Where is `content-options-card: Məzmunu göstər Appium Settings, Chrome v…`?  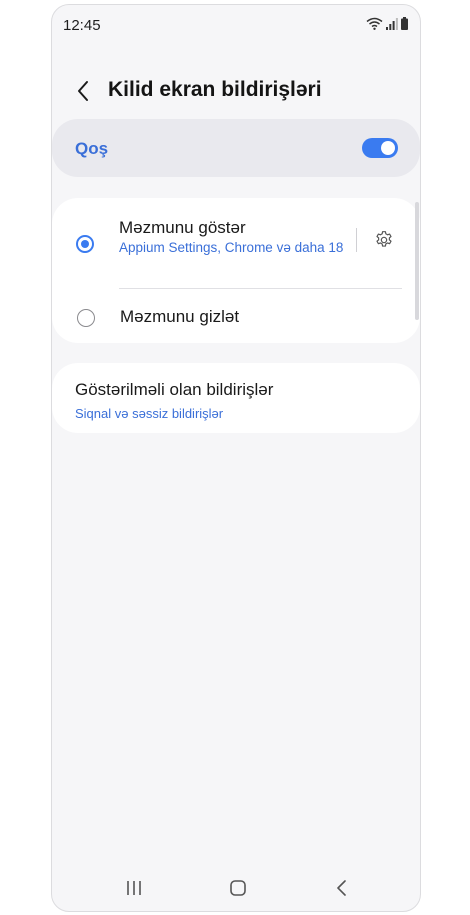 content-options-card: Məzmunu göstər Appium Settings, Chrome v… is located at coordinates (236, 270).